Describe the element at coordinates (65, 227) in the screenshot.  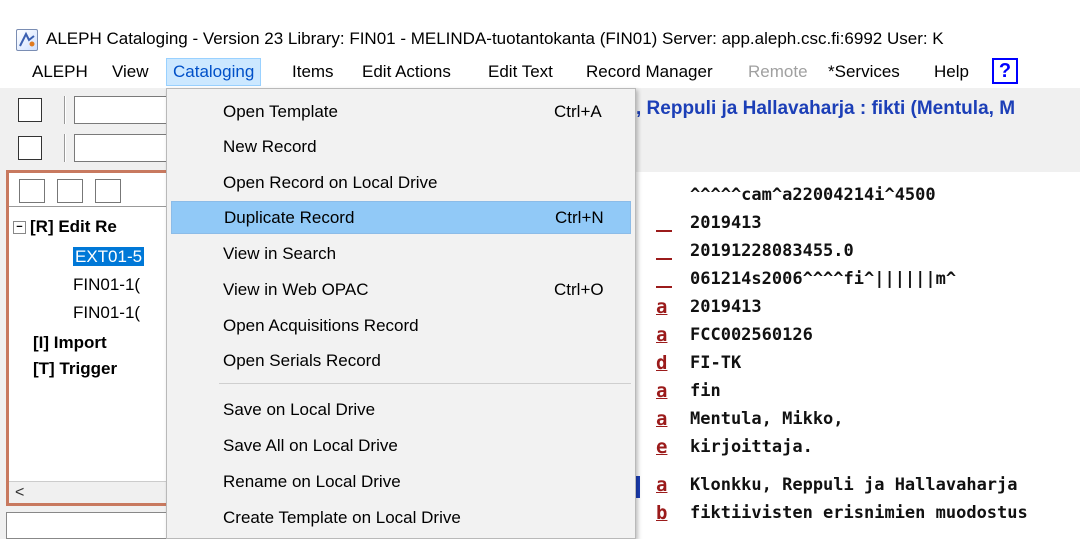
I see `tree-node-edit-records: − [R] Edit Re` at that location.